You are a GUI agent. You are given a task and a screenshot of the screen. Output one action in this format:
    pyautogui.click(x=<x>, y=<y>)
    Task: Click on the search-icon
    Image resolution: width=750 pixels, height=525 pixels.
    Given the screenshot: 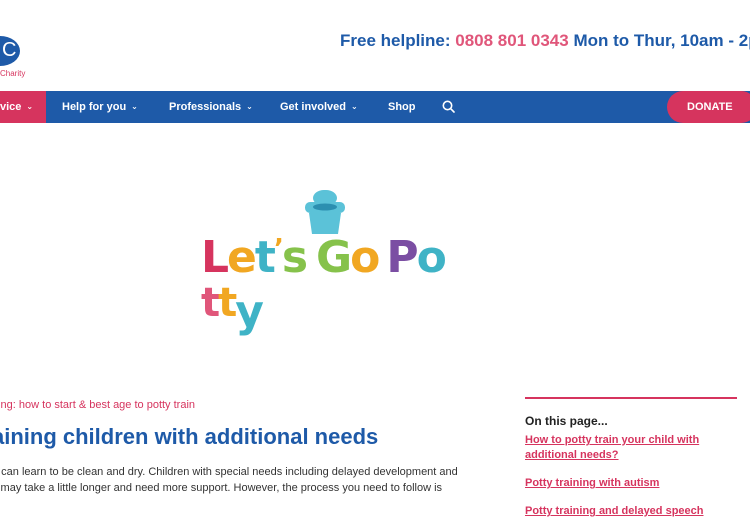 What is the action you would take?
    pyautogui.click(x=448, y=106)
    